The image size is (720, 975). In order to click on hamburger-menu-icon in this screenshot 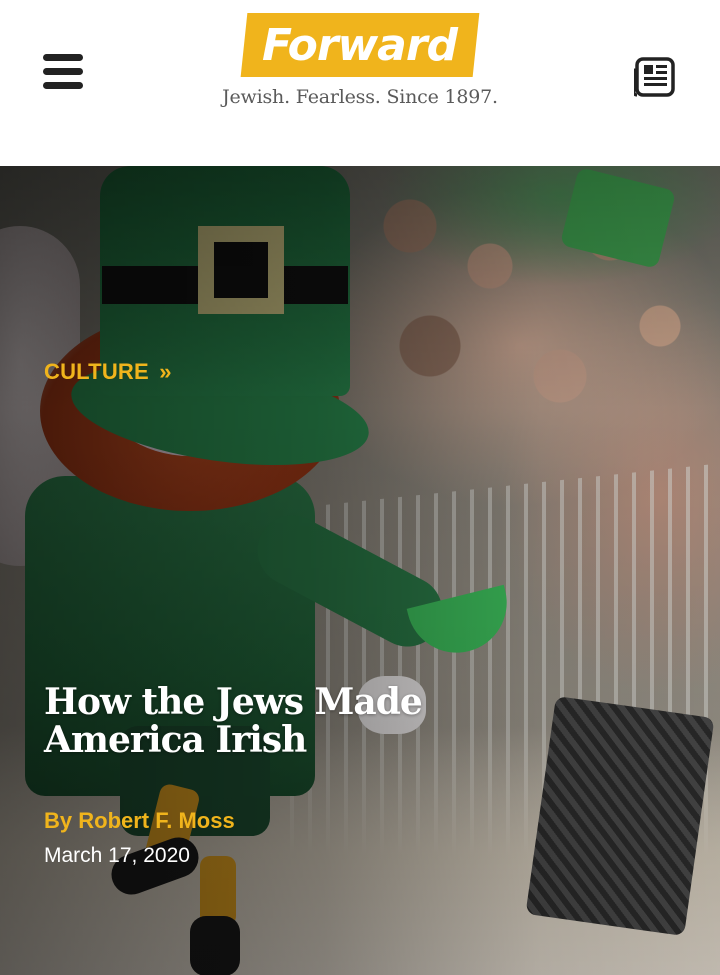, I will do `click(63, 72)`.